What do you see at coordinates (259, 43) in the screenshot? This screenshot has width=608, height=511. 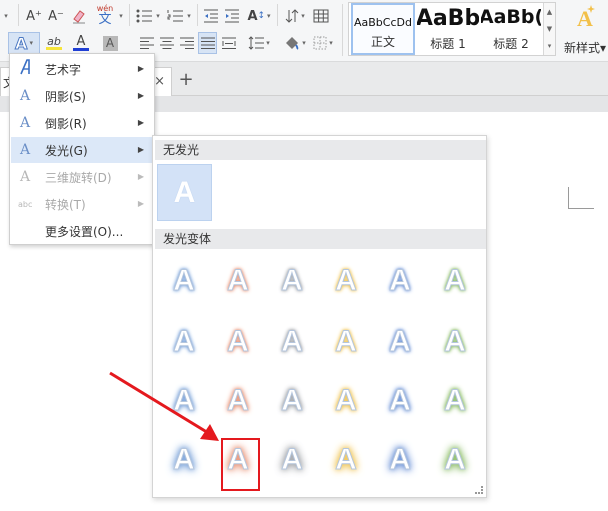 I see `line-spacing-button: ▾` at bounding box center [259, 43].